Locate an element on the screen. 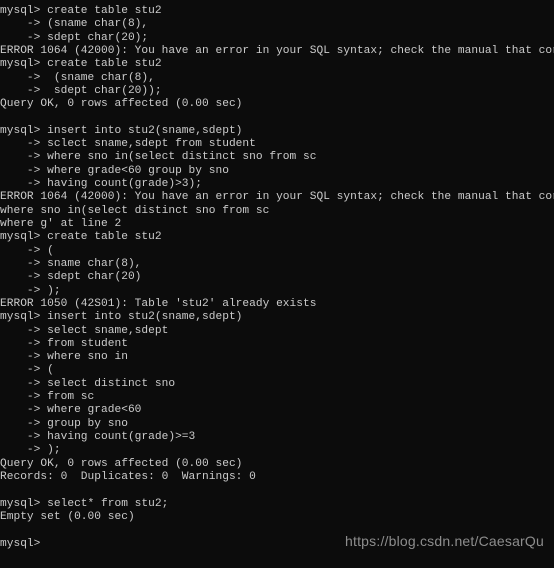 Image resolution: width=554 pixels, height=568 pixels. terminal-line: Empty set (0.00 sec) is located at coordinates (67, 516).